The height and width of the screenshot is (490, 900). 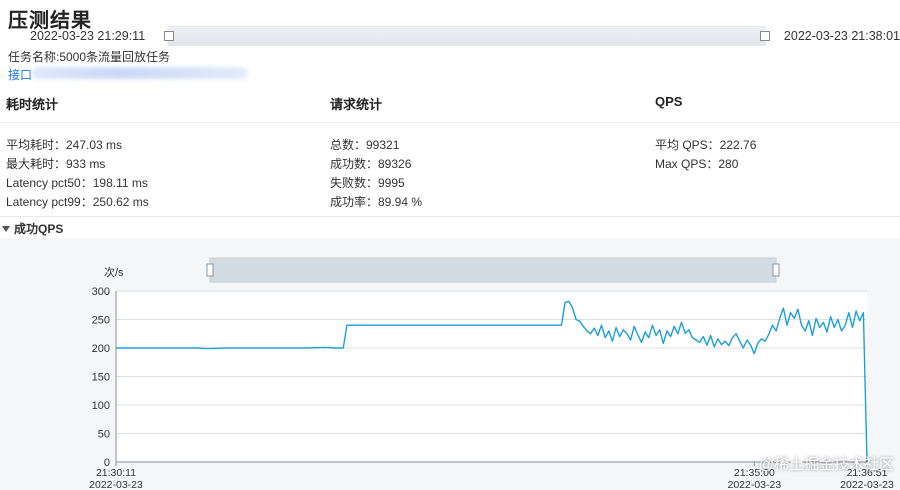 I want to click on avg-qps: 平均 QPS：222.76, so click(x=706, y=145).